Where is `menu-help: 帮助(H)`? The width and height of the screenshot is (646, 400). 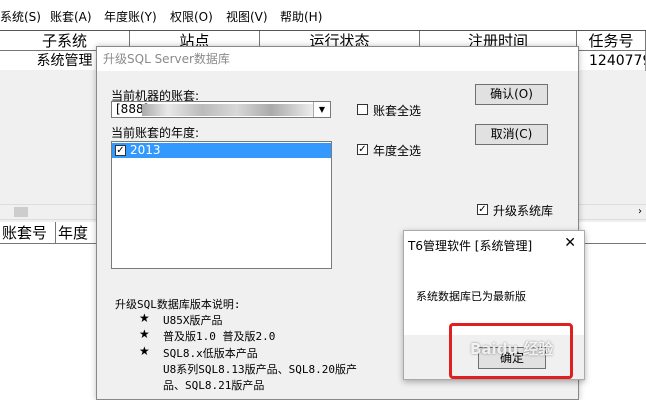 menu-help: 帮助(H) is located at coordinates (301, 16).